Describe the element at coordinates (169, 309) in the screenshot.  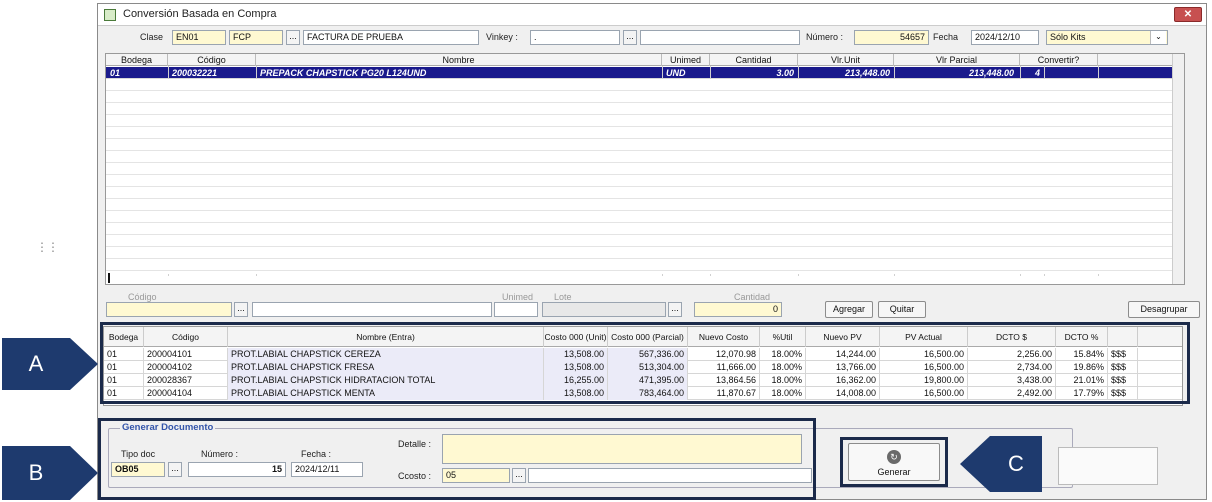
I see `codigo-entry-field` at that location.